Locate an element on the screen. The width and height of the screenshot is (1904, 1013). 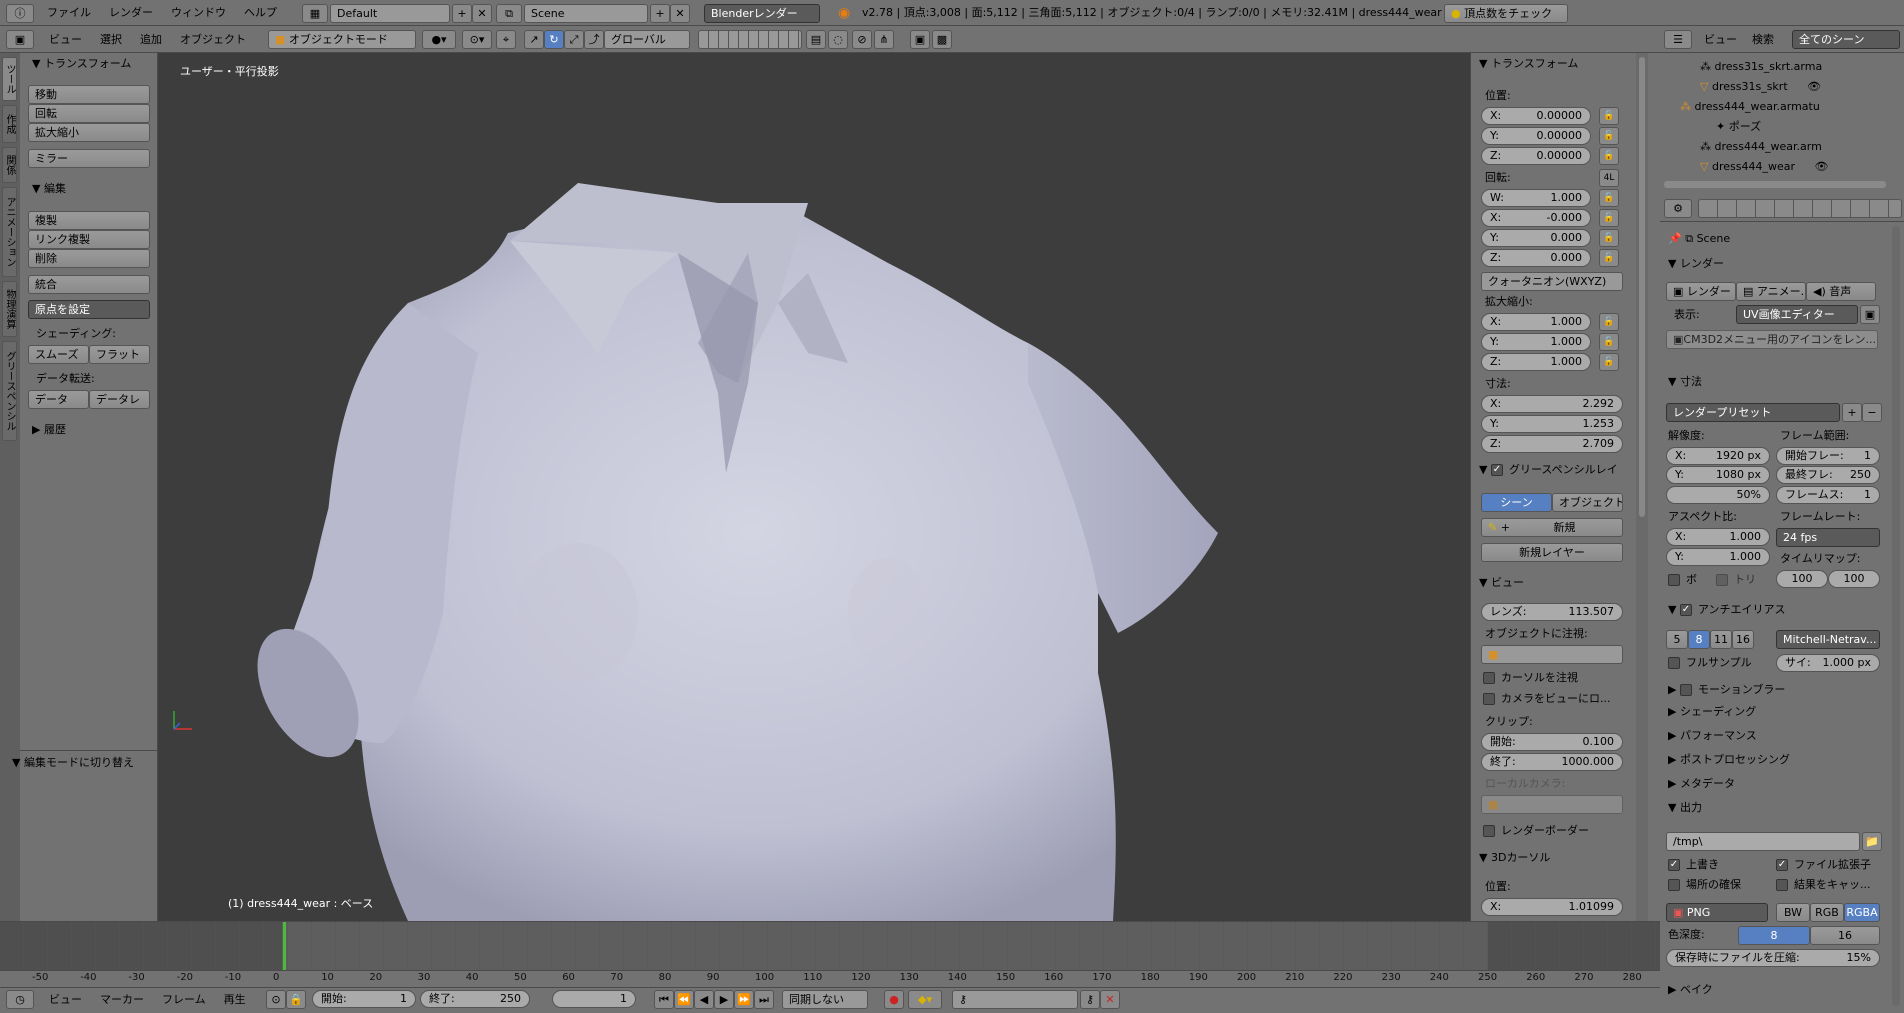
render-preview-icon: ◌ is located at coordinates (838, 39).